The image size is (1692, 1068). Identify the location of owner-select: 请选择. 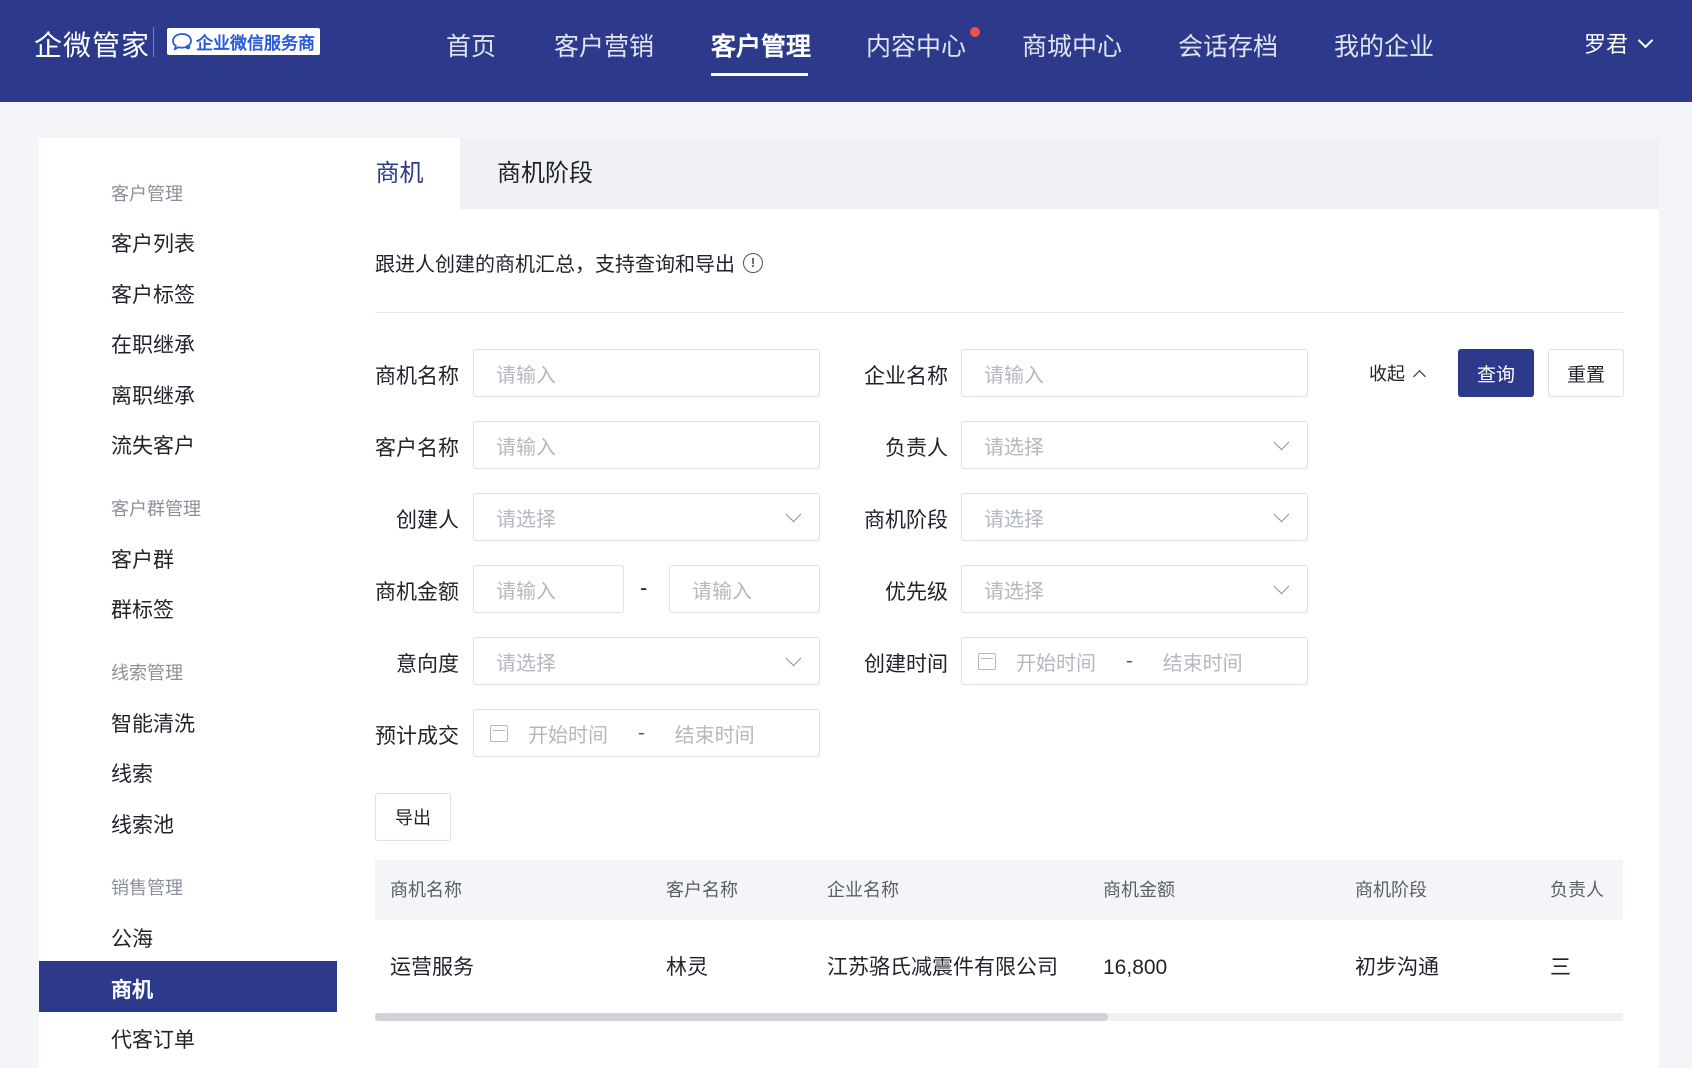
(1134, 445).